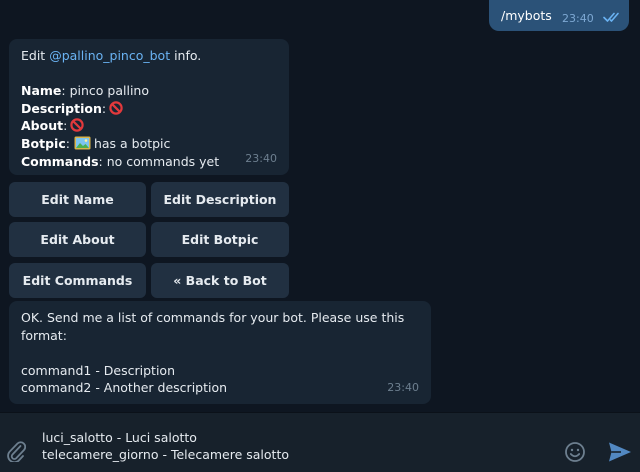  I want to click on intro-suffix: info., so click(186, 55).